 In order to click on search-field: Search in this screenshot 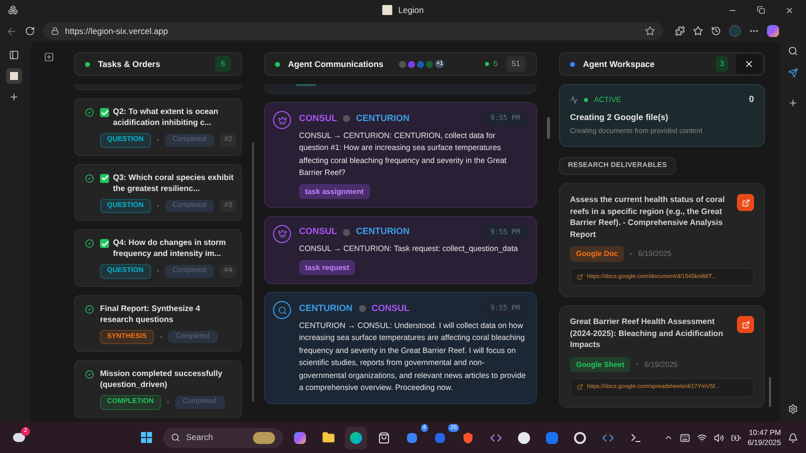, I will do `click(223, 438)`.